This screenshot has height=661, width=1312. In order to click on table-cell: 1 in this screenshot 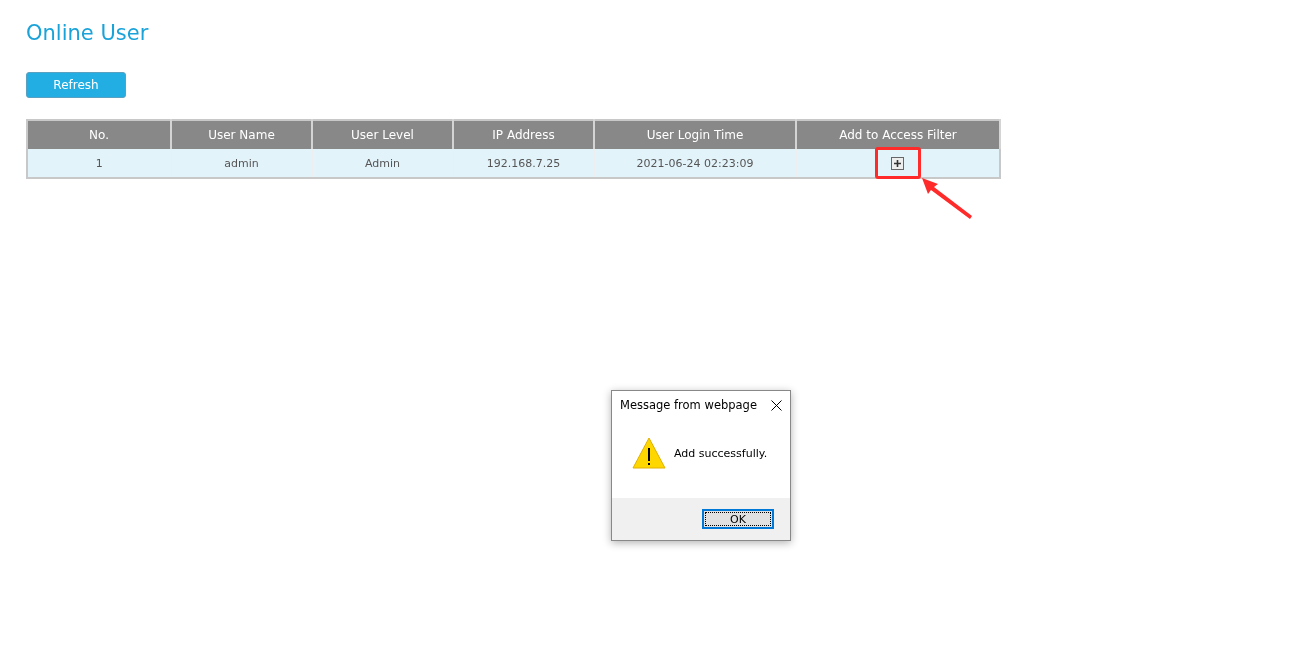, I will do `click(99, 163)`.